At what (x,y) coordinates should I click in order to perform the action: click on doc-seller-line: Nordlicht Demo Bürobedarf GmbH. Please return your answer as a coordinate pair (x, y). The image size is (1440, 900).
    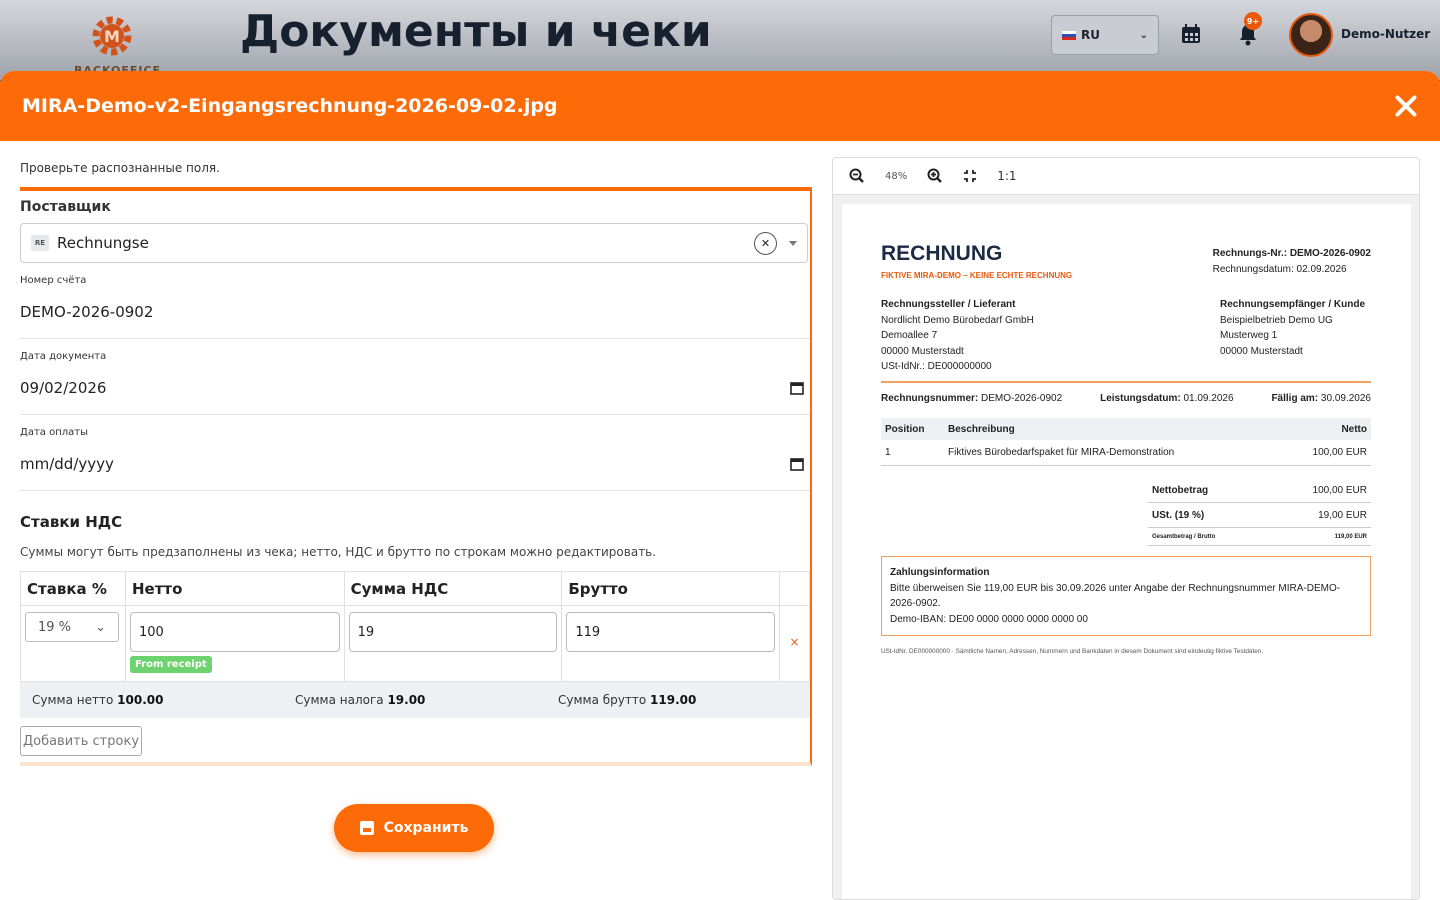
    Looking at the image, I should click on (957, 320).